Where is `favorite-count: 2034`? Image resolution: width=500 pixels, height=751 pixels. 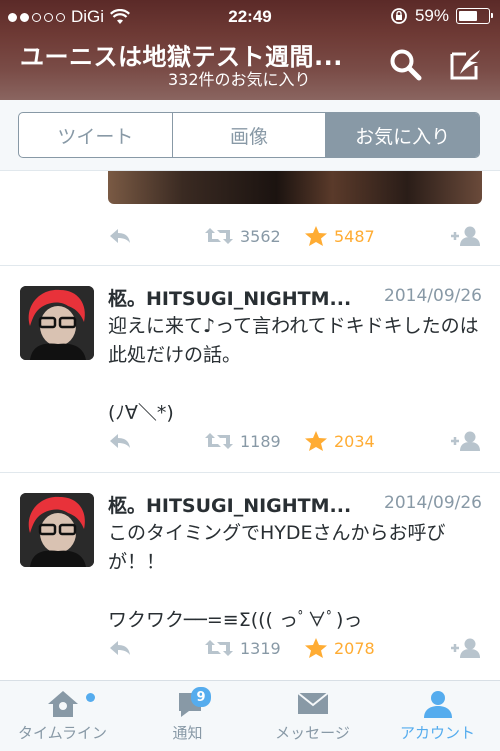
favorite-count: 2034 is located at coordinates (354, 441).